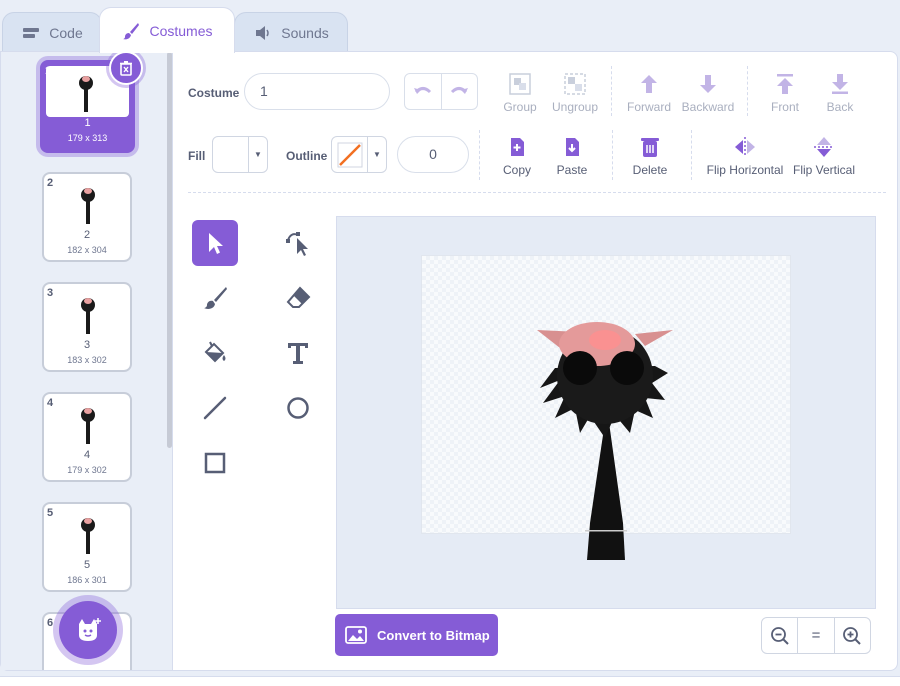 The image size is (900, 686). I want to click on delete-label: Delete, so click(650, 170).